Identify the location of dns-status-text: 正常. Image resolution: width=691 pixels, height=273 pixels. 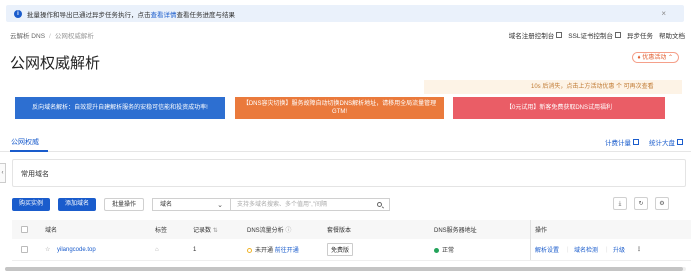
(448, 251).